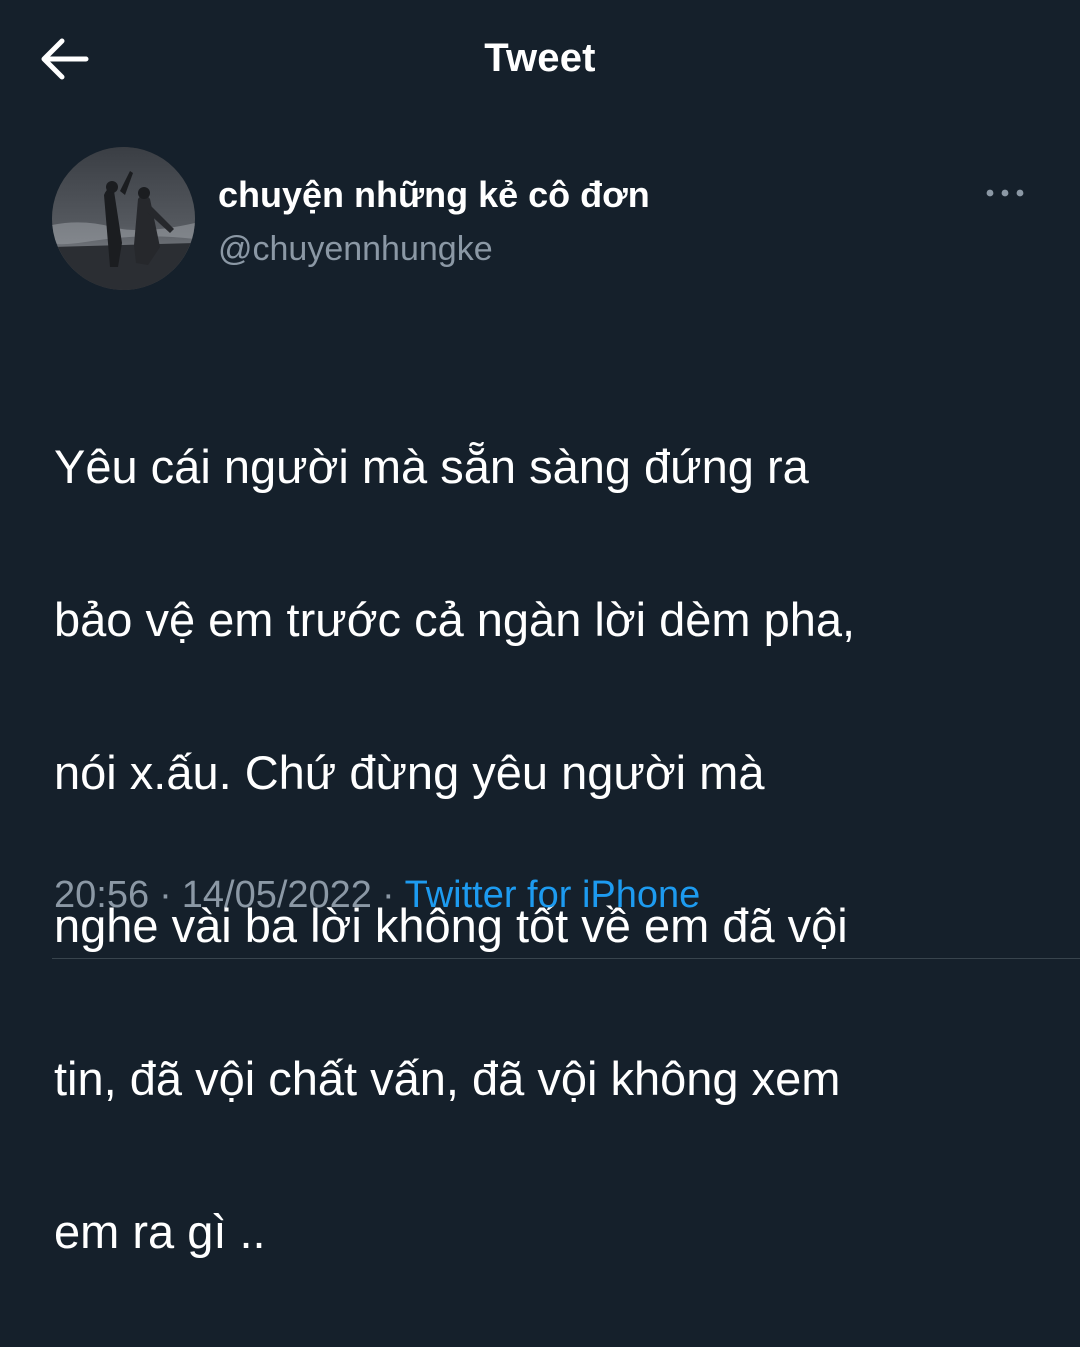 This screenshot has height=1347, width=1080. Describe the element at coordinates (553, 895) in the screenshot. I see `tweet-source-link: Twitter for iPhone` at that location.